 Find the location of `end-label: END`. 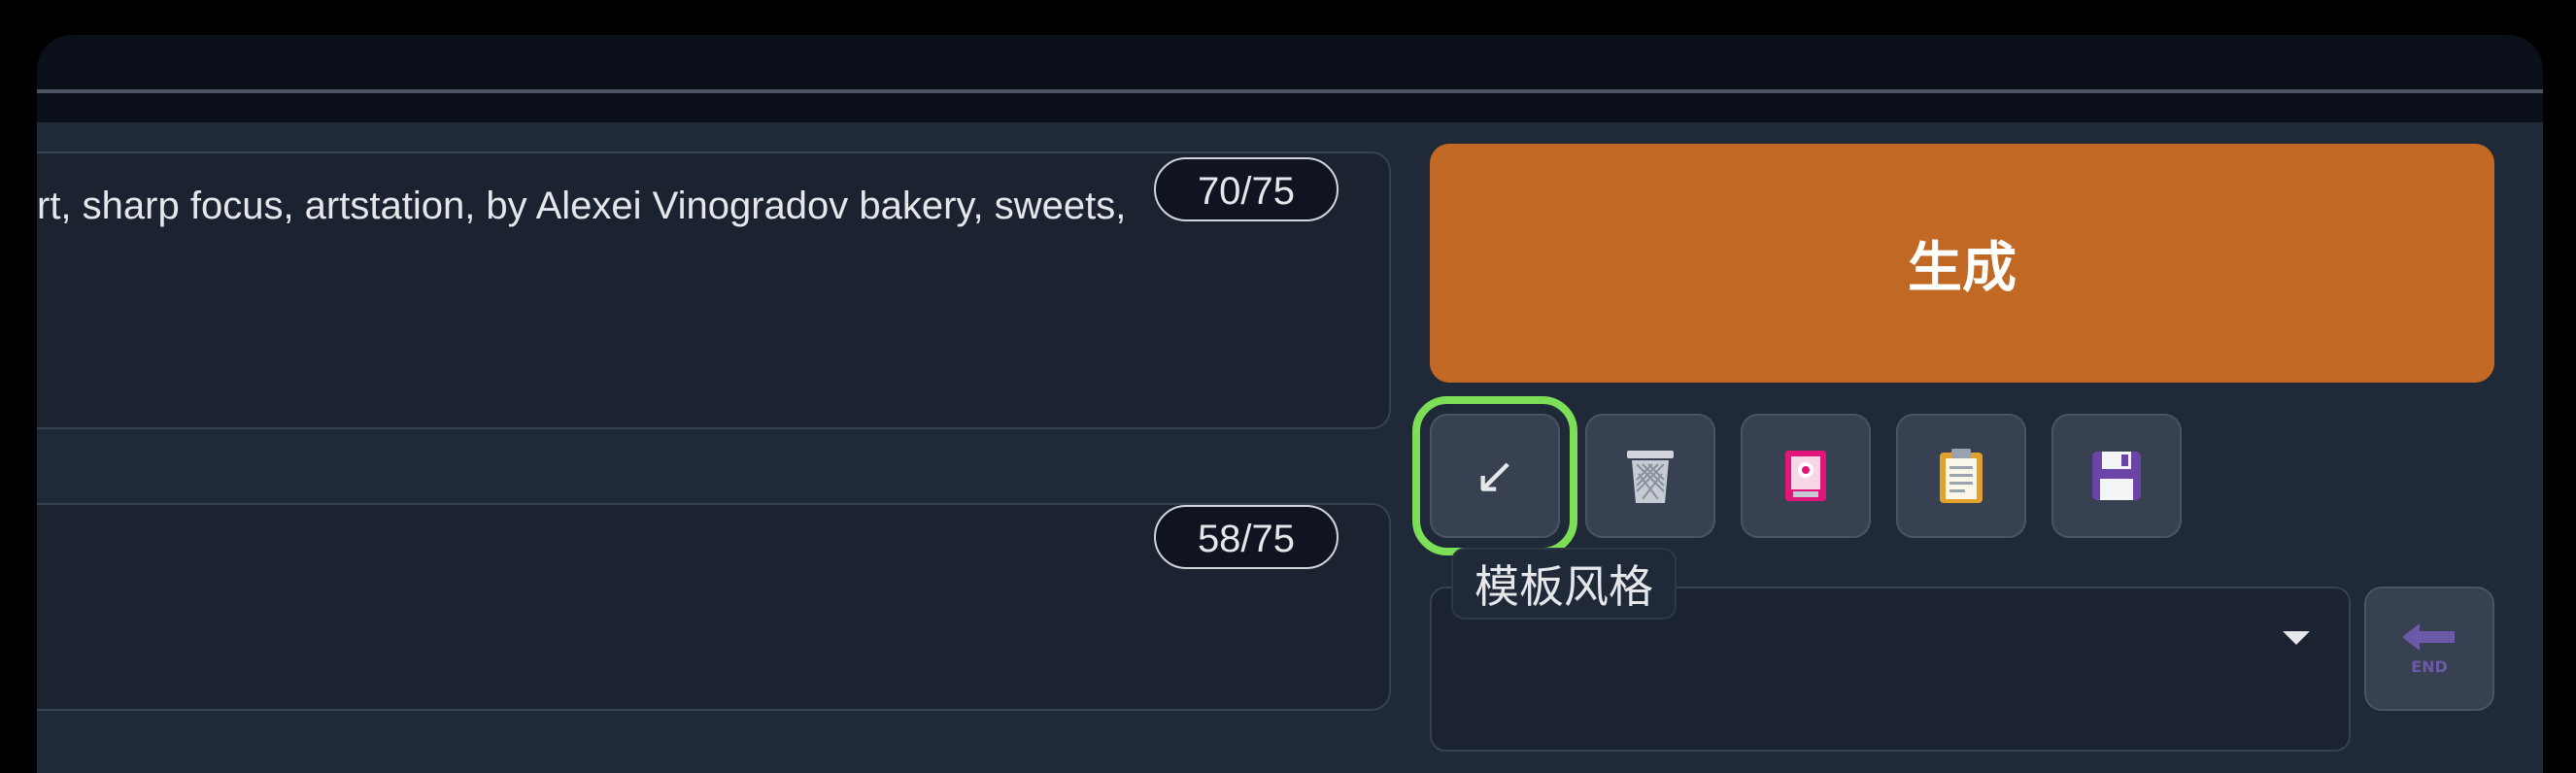

end-label: END is located at coordinates (2429, 666).